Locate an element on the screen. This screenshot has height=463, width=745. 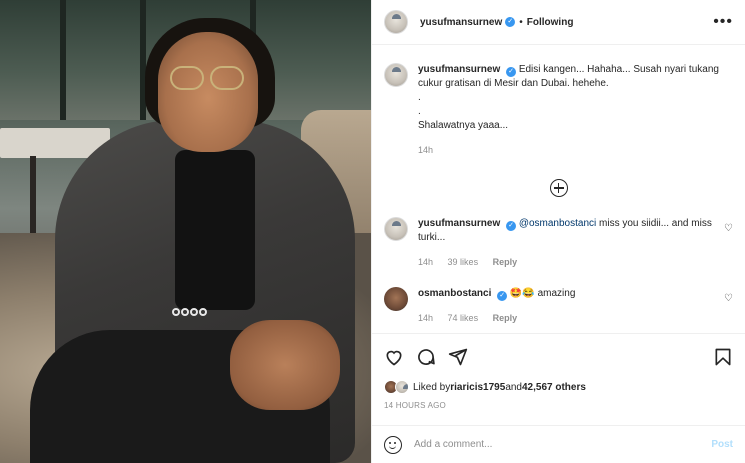
post-button: Post is located at coordinates (722, 444).